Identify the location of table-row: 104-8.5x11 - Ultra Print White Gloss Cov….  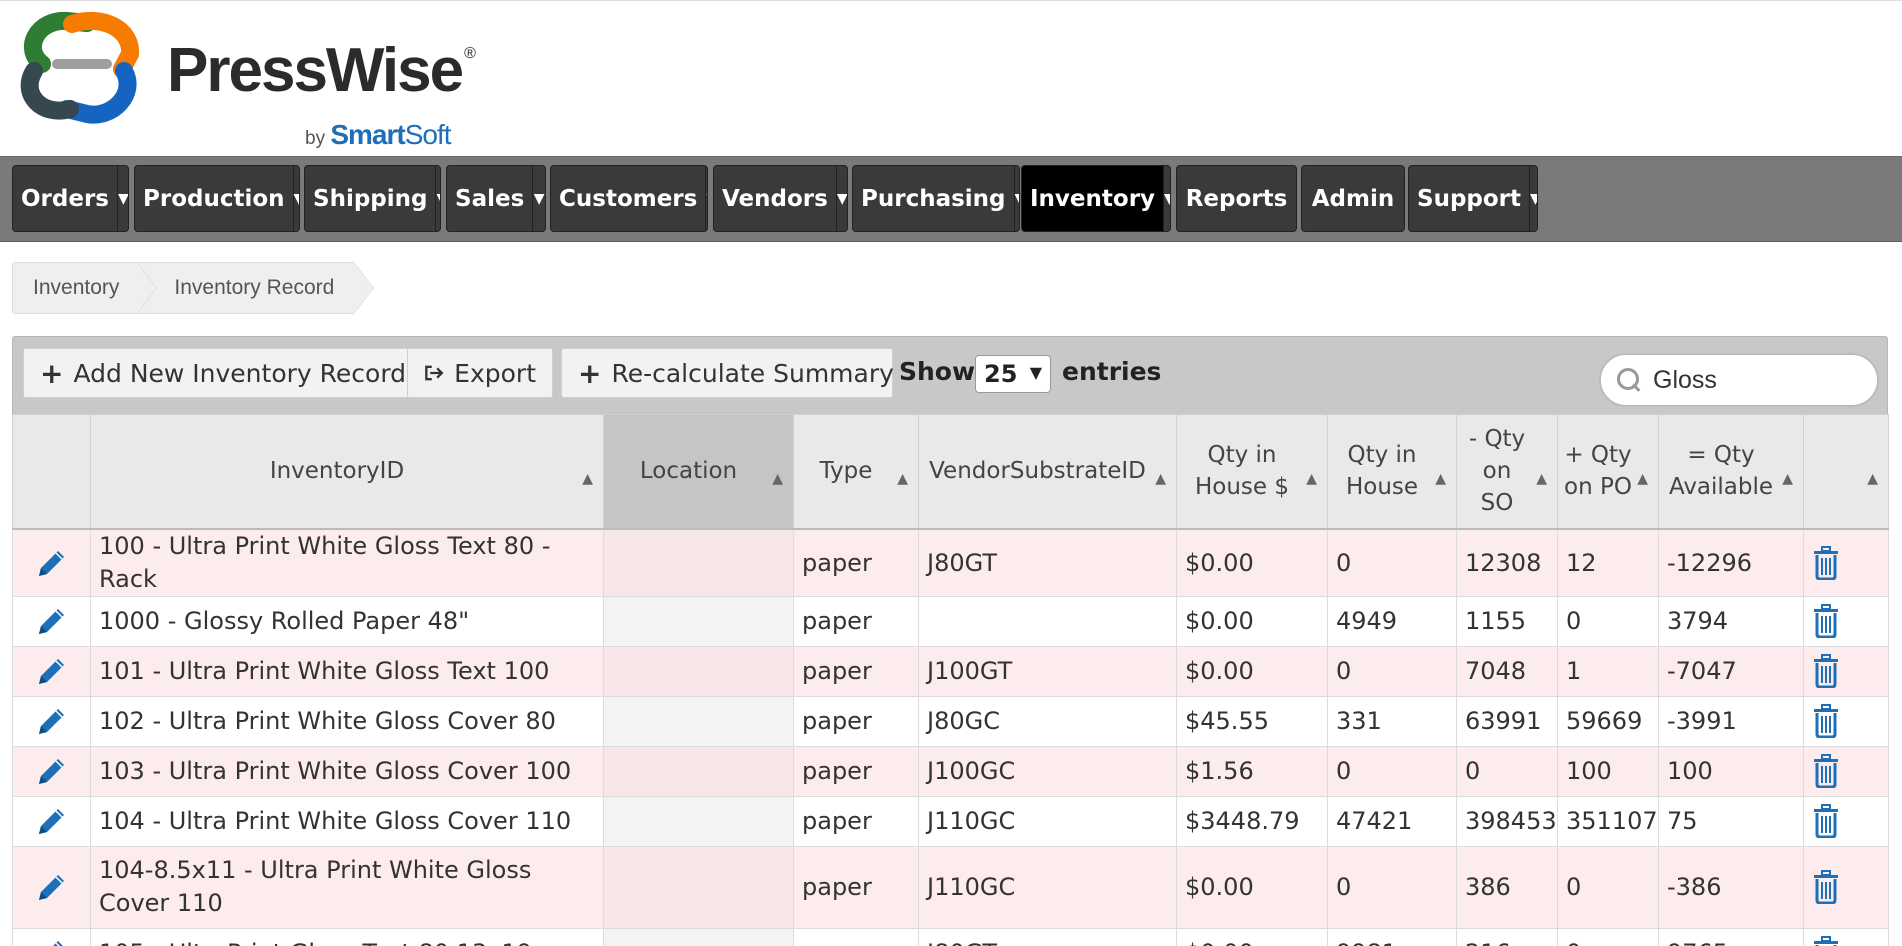
(950, 887).